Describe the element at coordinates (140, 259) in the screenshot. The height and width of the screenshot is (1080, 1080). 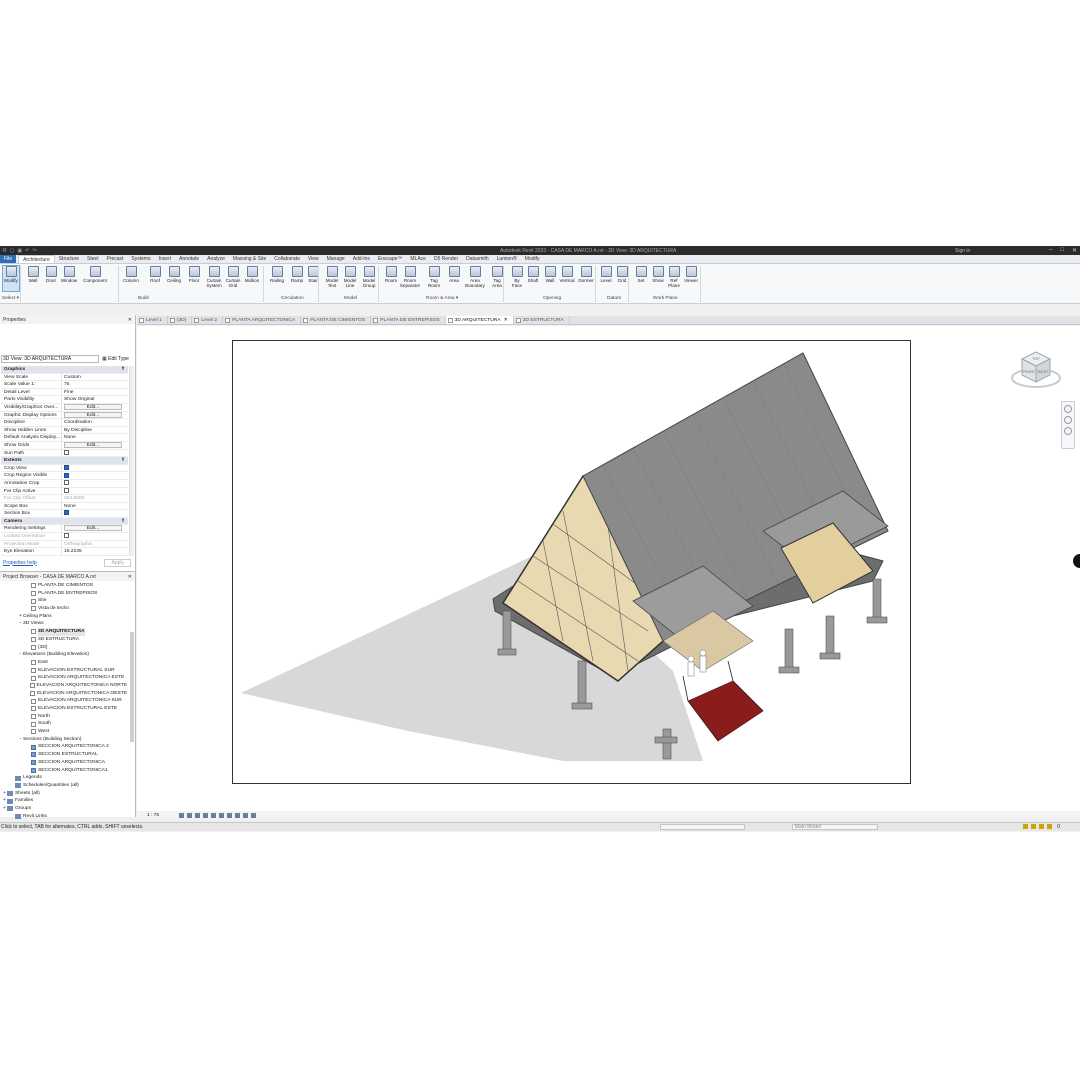
I see `ribbon-tab-systems: Systems` at that location.